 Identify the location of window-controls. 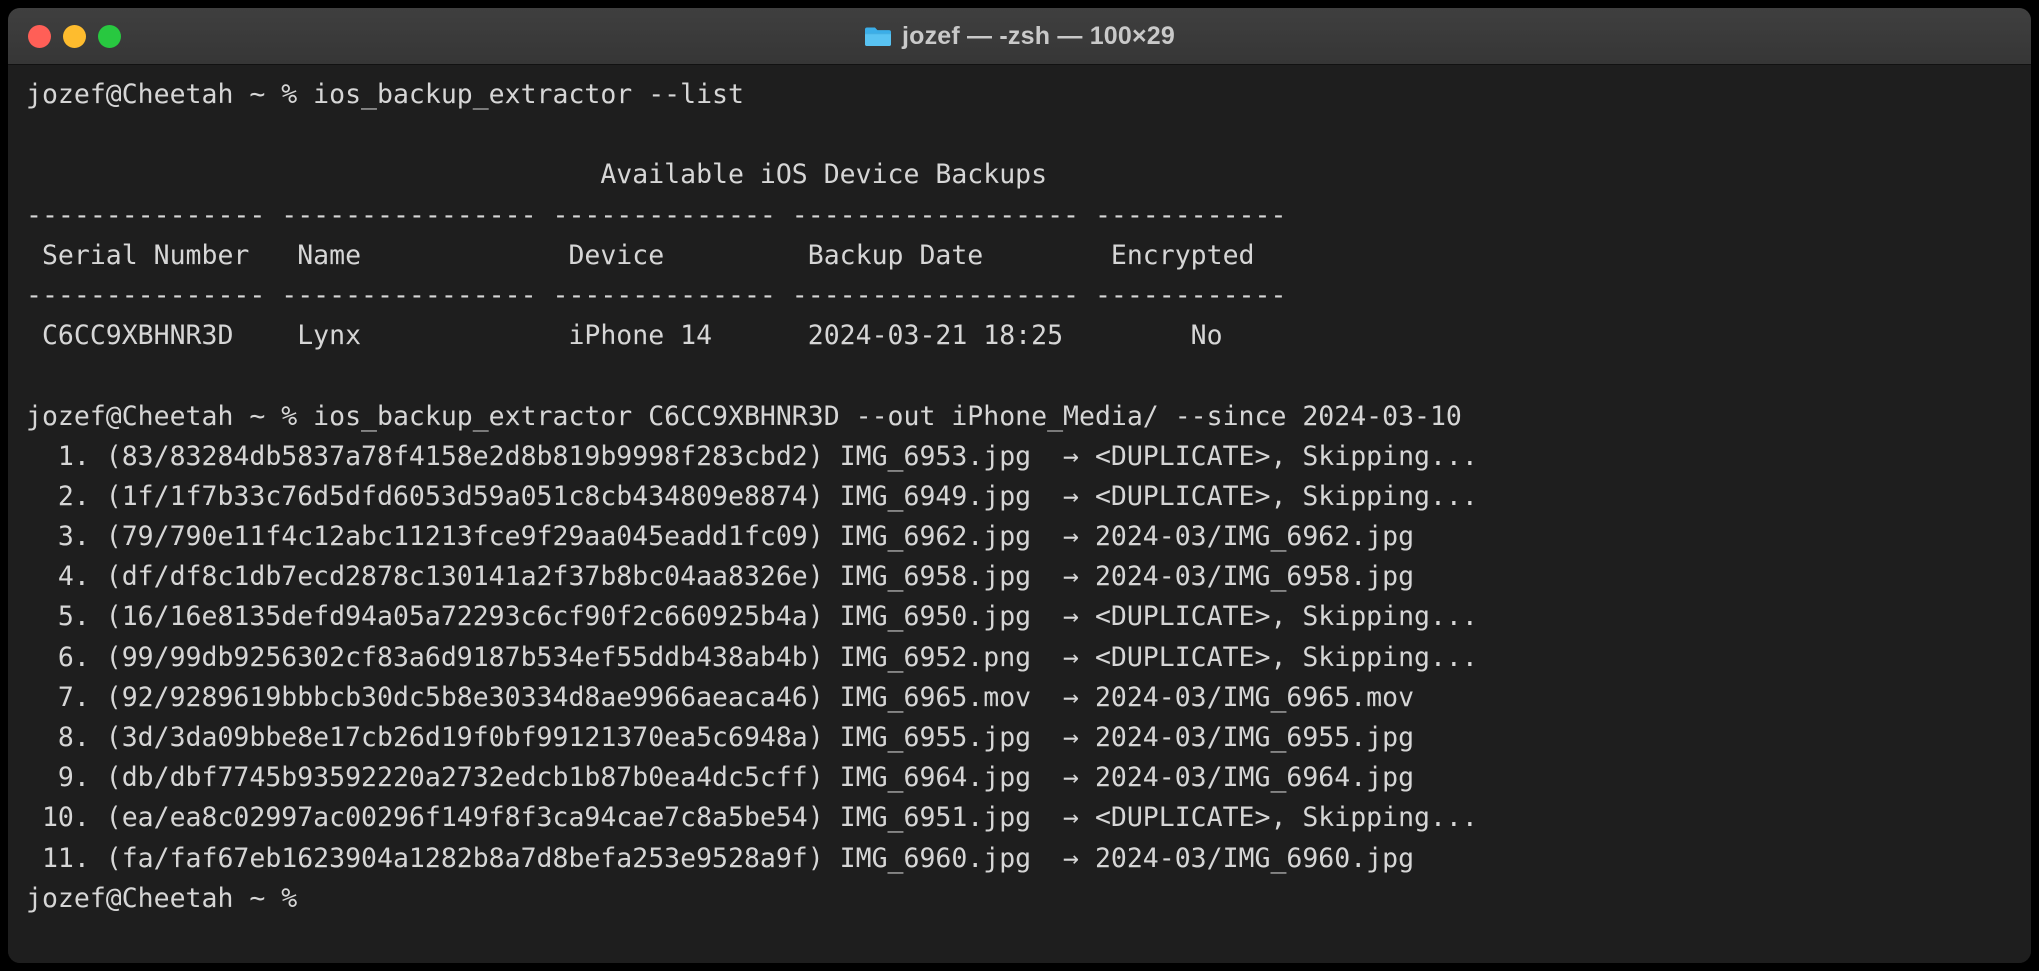
(74, 36).